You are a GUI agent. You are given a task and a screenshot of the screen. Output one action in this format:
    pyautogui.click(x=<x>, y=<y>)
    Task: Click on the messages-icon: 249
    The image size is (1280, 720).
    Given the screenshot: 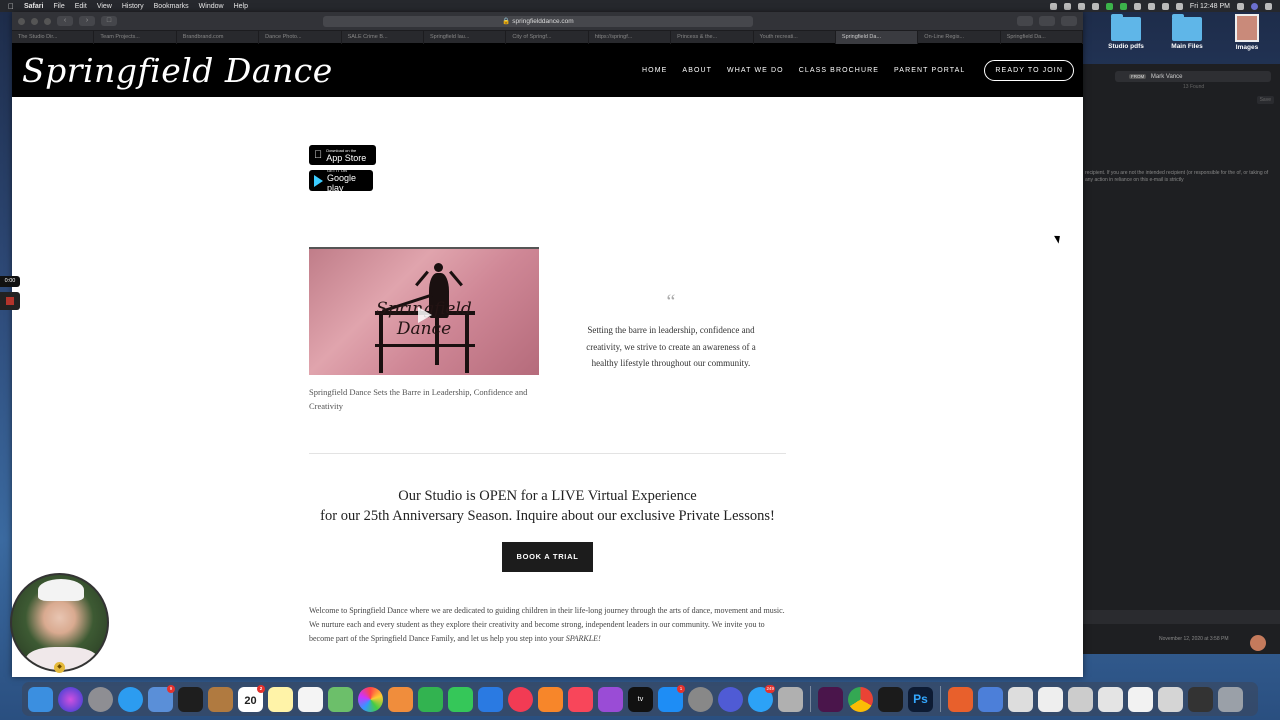 What is the action you would take?
    pyautogui.click(x=761, y=698)
    